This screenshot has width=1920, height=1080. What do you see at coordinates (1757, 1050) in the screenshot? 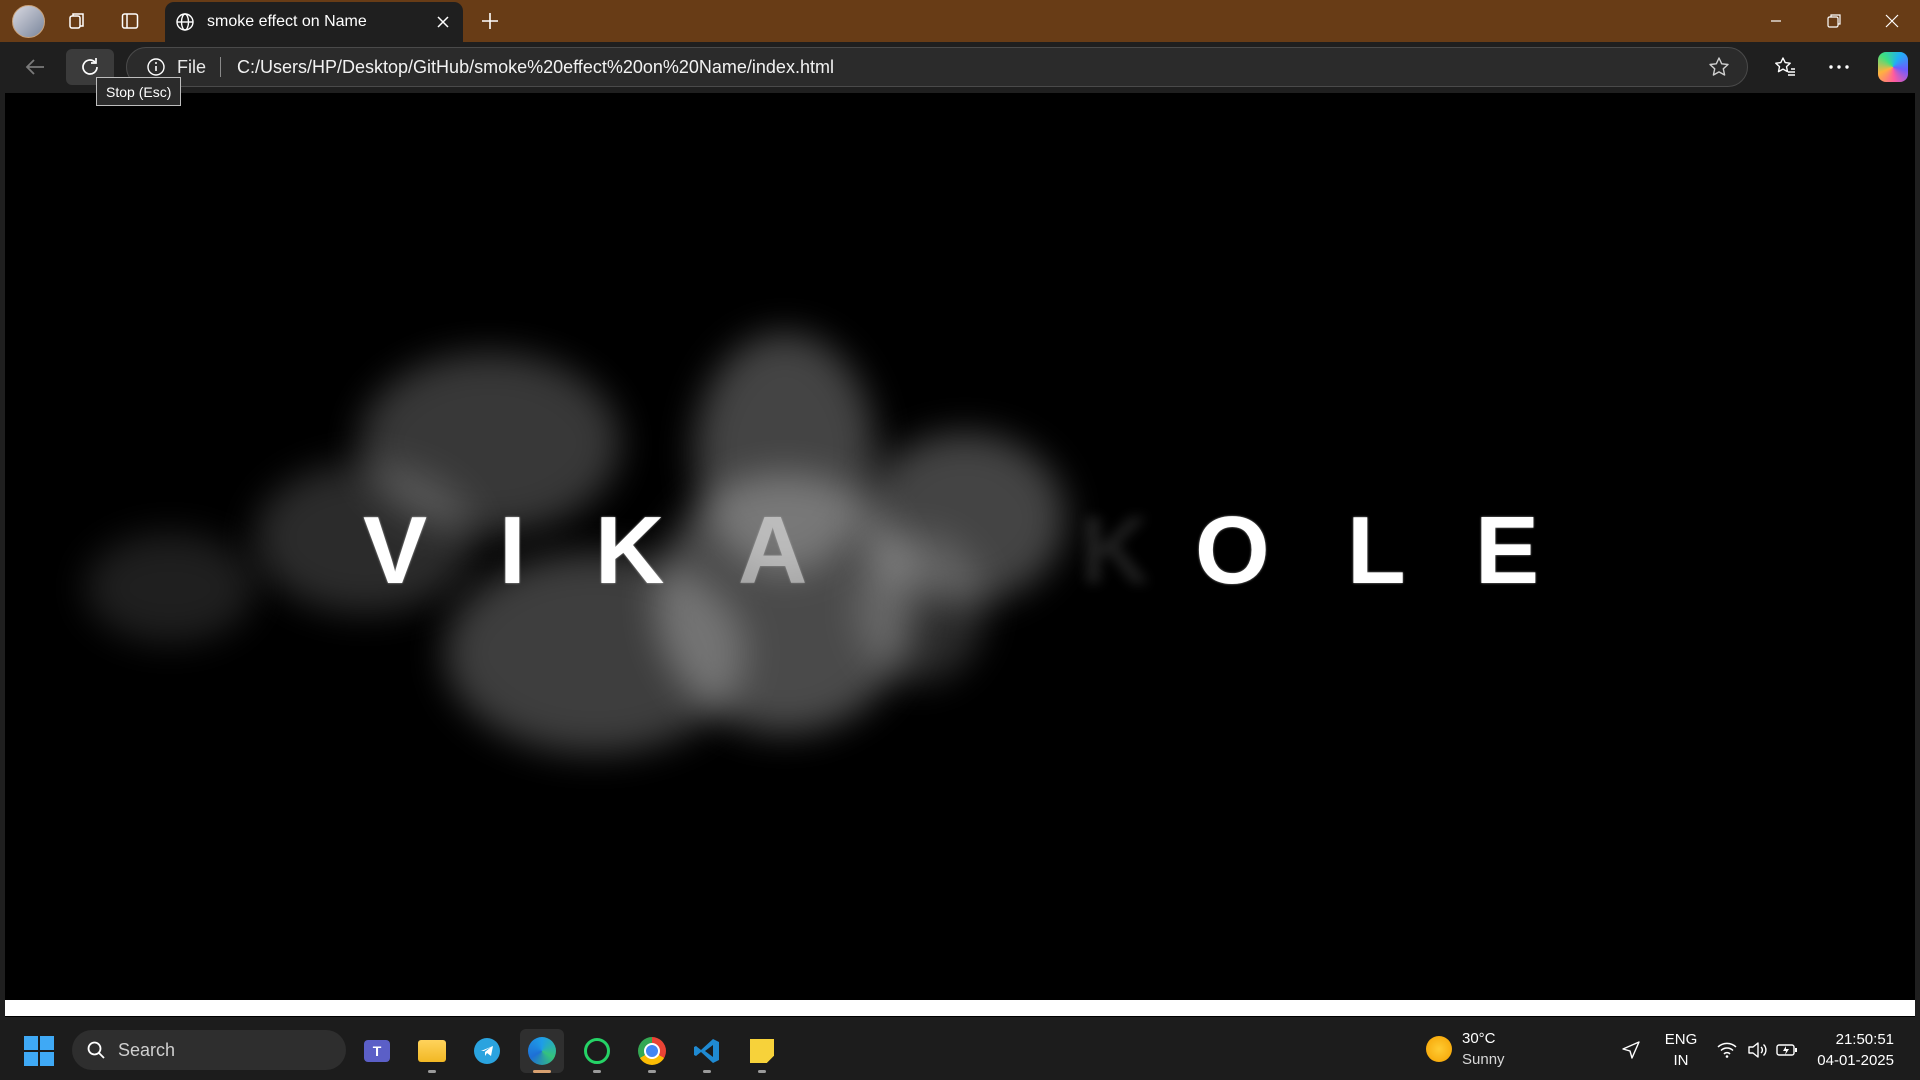
I see `volume-icon` at bounding box center [1757, 1050].